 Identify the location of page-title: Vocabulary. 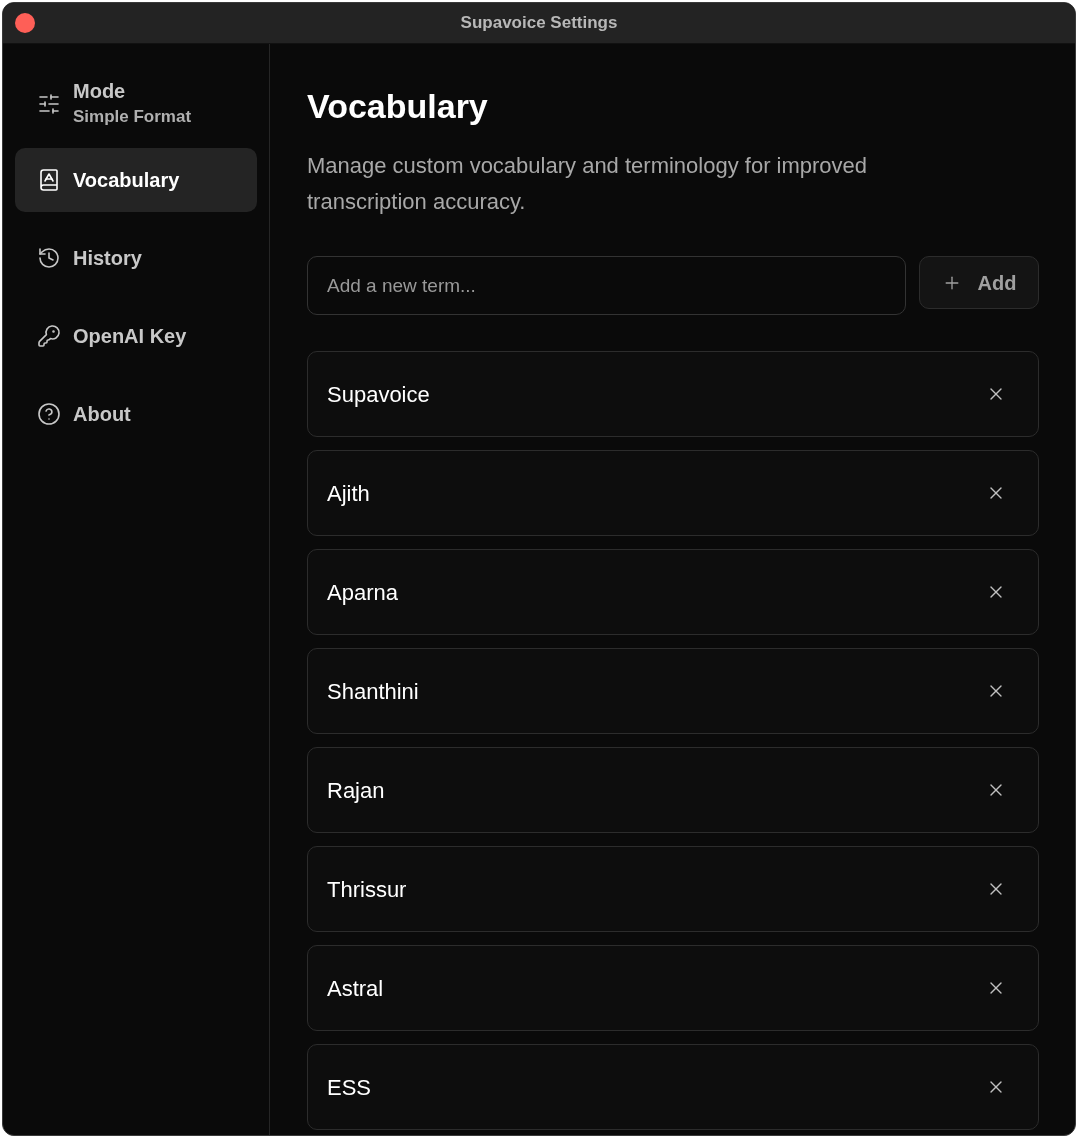
(398, 106).